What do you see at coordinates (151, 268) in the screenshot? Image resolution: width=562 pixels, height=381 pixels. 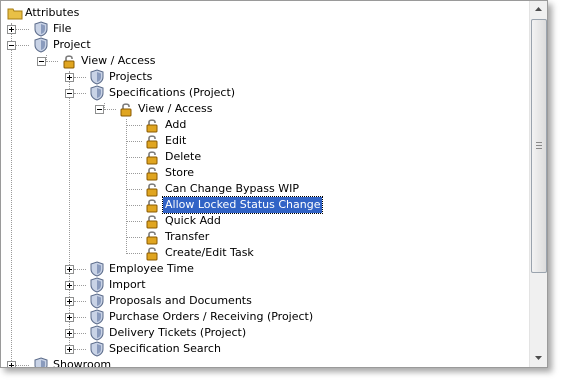 I see `tree-node-label: Employee Time` at bounding box center [151, 268].